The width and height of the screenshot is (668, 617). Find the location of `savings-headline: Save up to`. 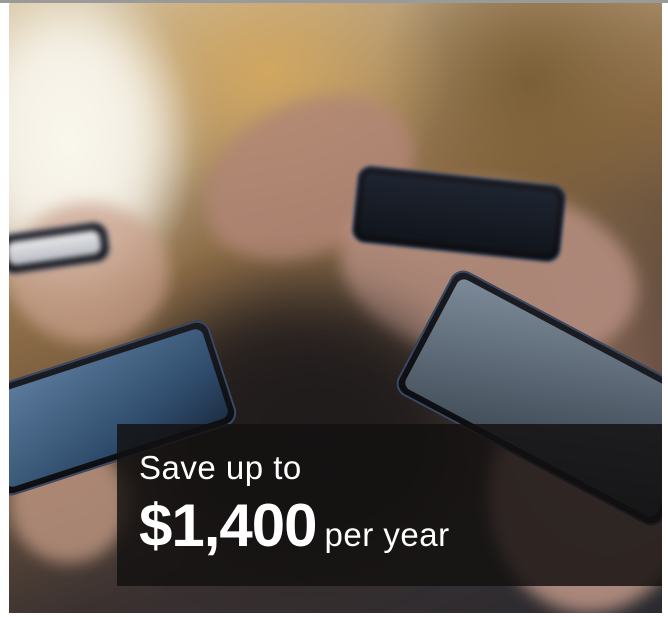

savings-headline: Save up to is located at coordinates (220, 467).